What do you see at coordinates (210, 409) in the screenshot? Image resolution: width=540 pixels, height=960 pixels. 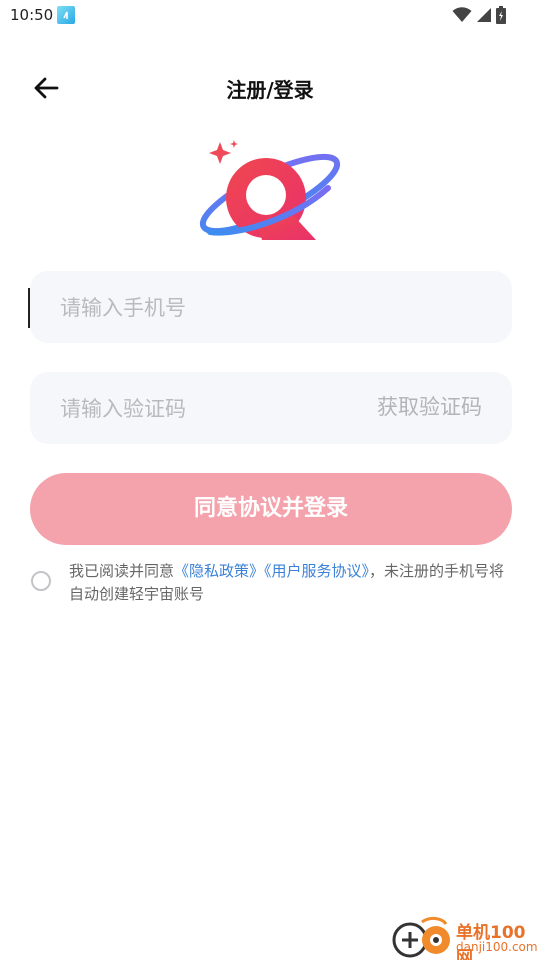 I see `verification-code-input` at bounding box center [210, 409].